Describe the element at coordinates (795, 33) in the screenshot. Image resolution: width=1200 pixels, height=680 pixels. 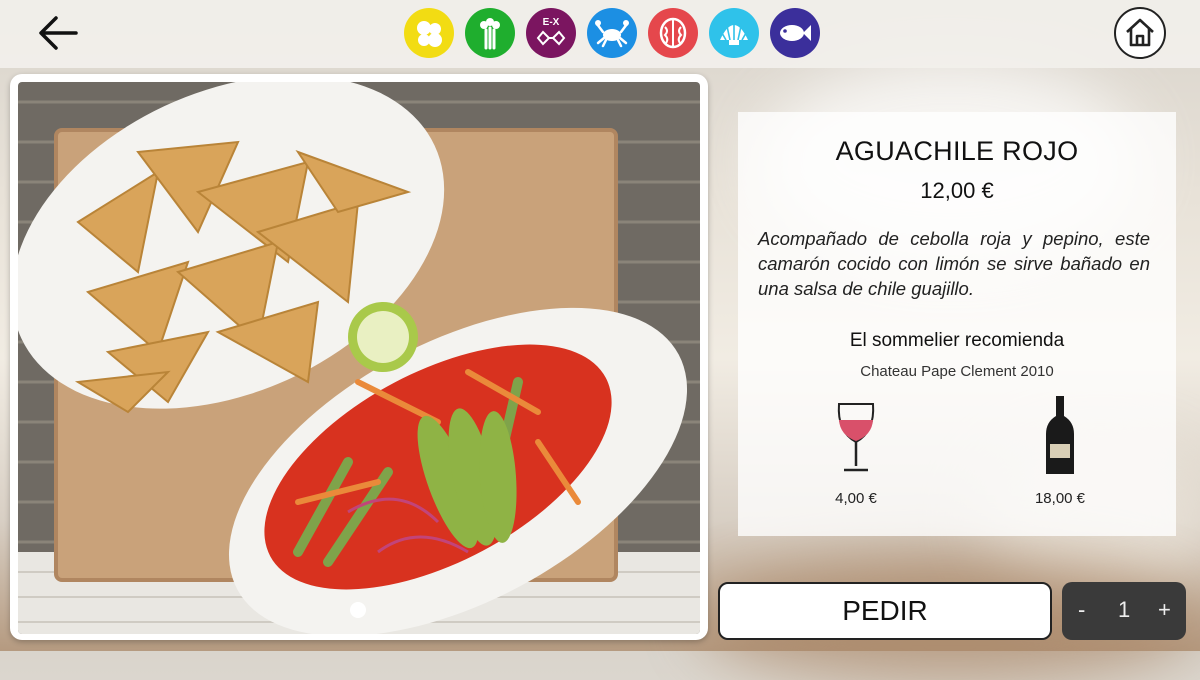
I see `fish-allergen-icon` at that location.